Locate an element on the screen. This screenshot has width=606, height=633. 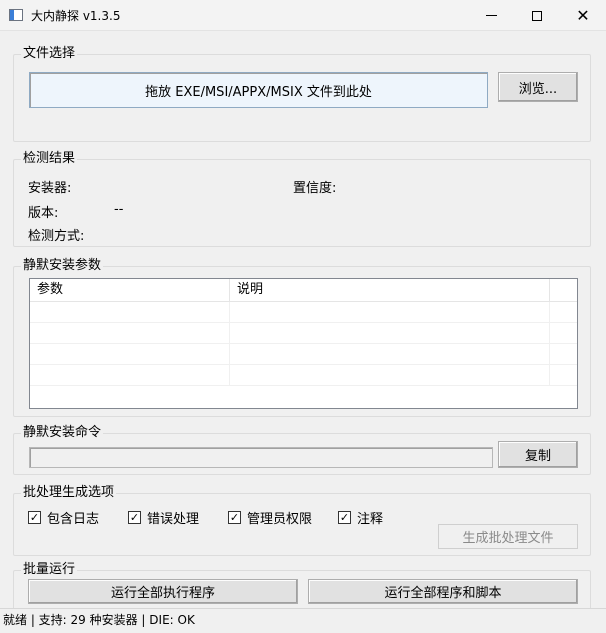
drop-zone-text: 拖放 EXE/MSI/APPX/MSIX 文件到此处 is located at coordinates (258, 92).